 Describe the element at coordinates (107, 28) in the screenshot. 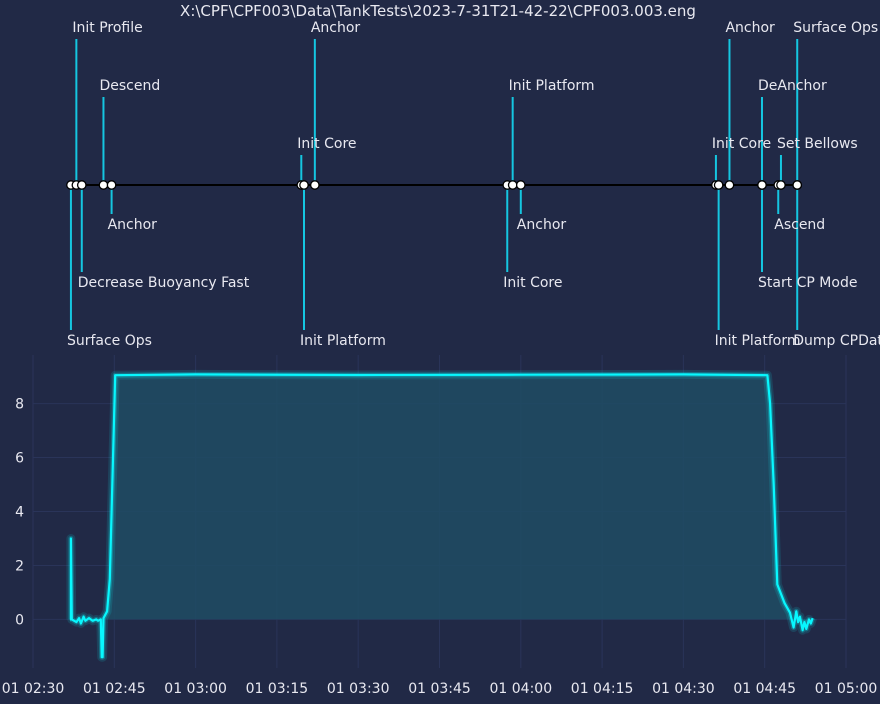

I see `event-label: Init Profile` at that location.